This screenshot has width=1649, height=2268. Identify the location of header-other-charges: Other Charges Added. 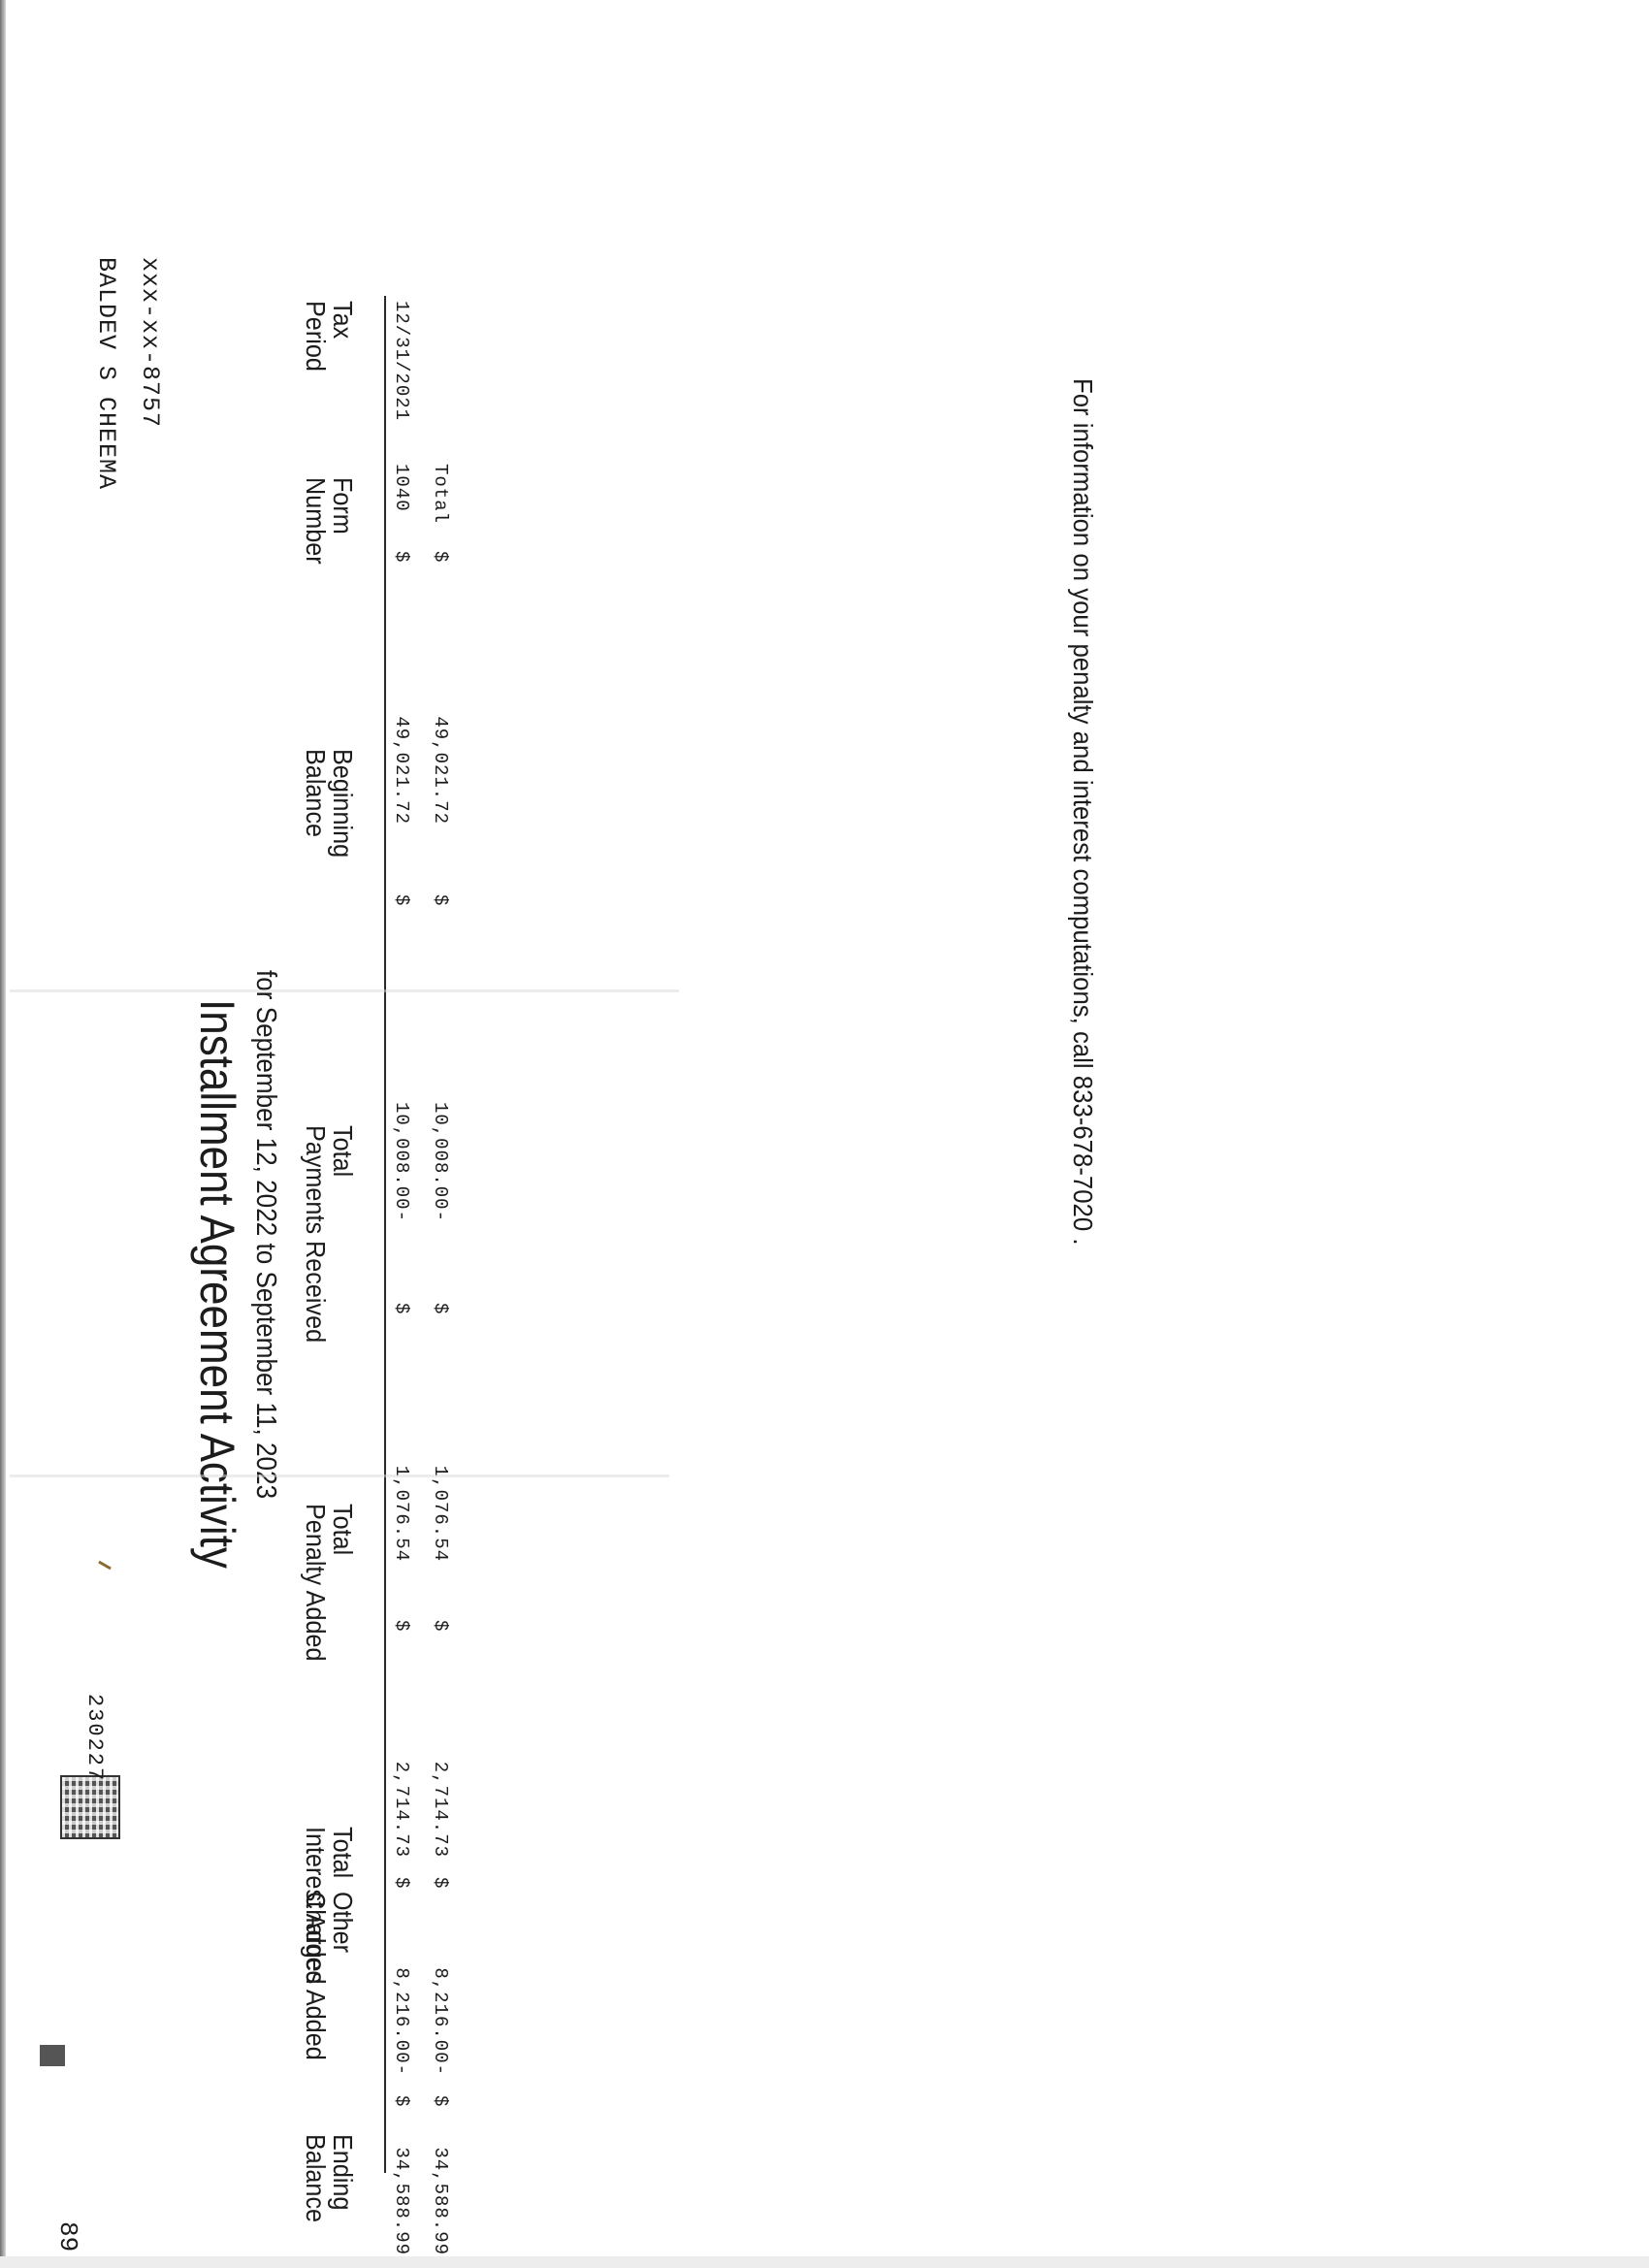
(329, 1976).